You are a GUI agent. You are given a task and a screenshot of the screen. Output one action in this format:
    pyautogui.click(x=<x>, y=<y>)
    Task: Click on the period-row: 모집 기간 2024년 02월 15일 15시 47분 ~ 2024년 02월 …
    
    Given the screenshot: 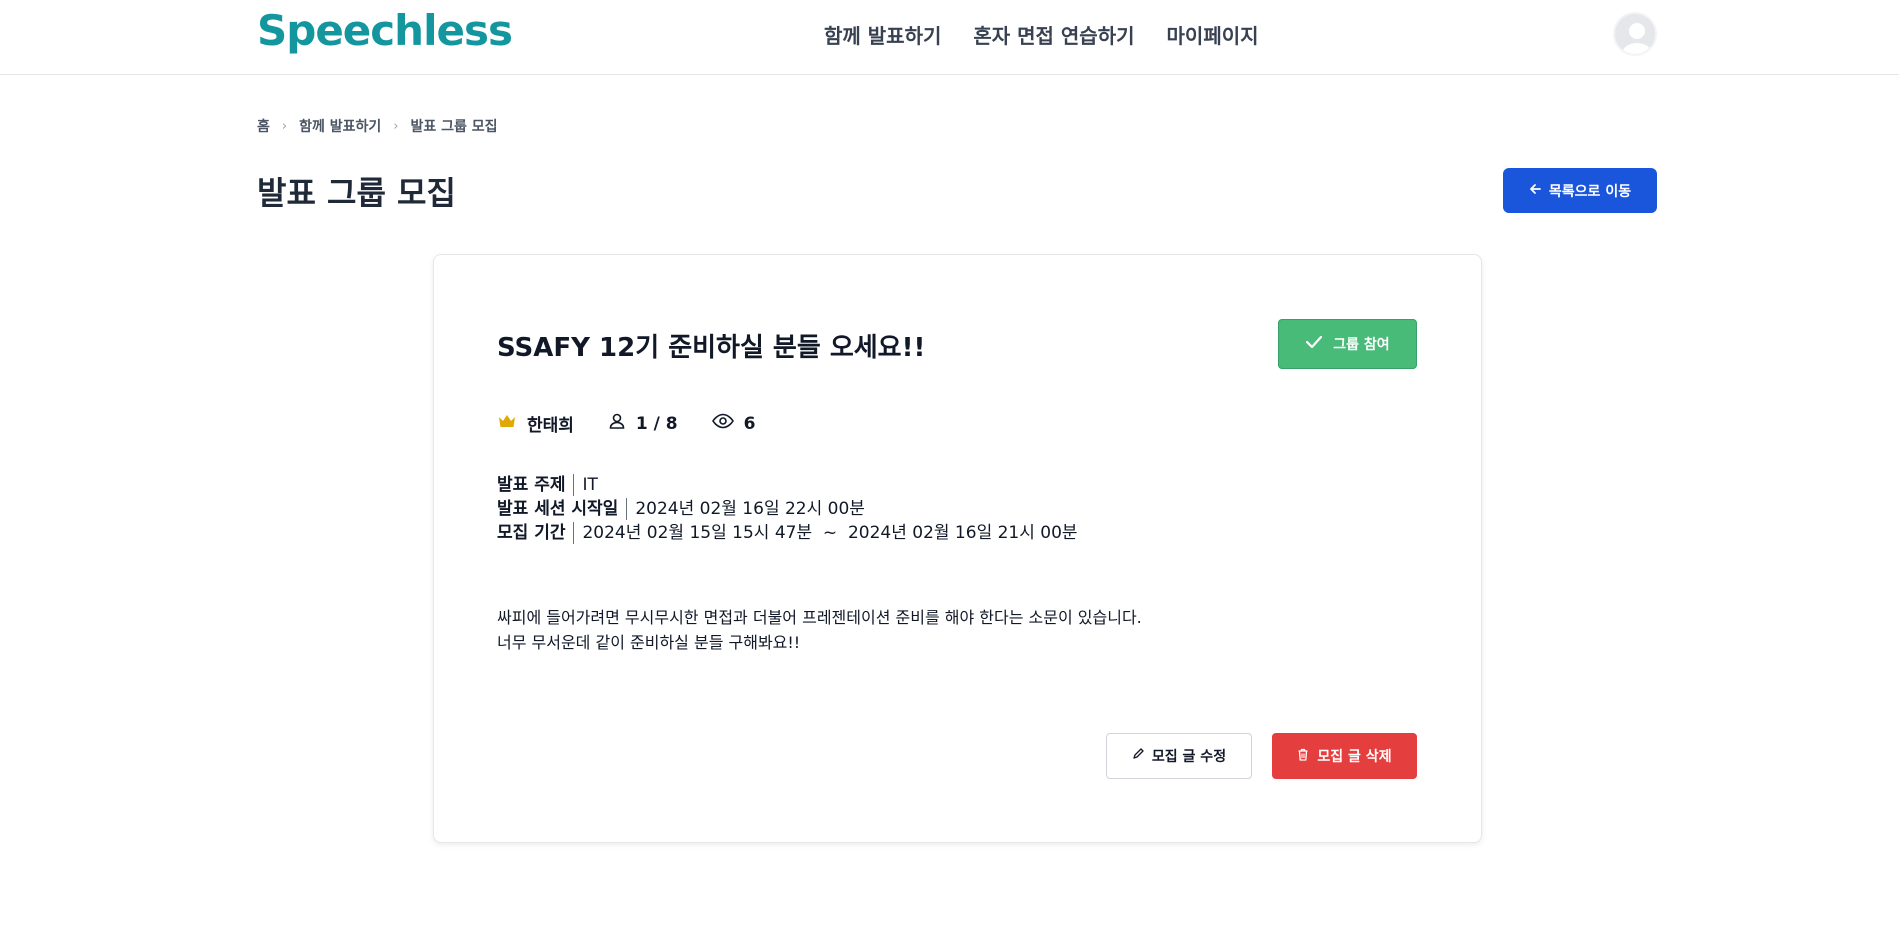 What is the action you would take?
    pyautogui.click(x=787, y=533)
    